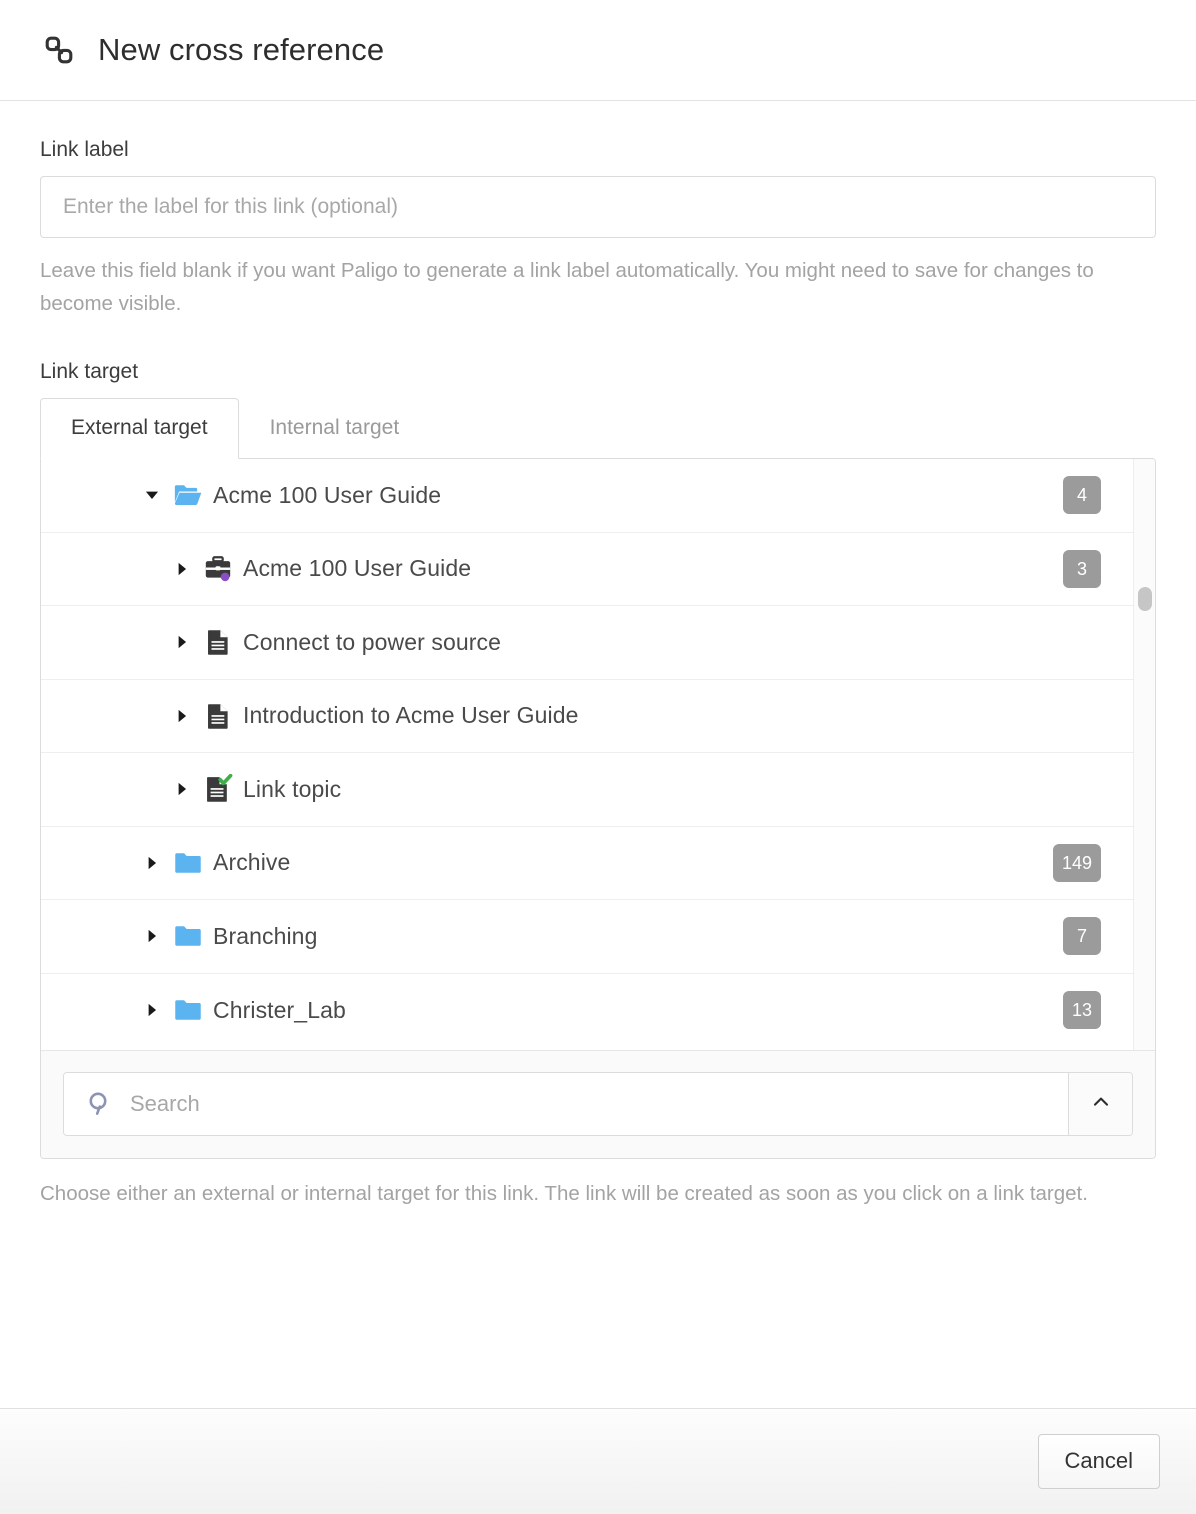 The image size is (1196, 1514). I want to click on tree-row-label: Link topic, so click(292, 788).